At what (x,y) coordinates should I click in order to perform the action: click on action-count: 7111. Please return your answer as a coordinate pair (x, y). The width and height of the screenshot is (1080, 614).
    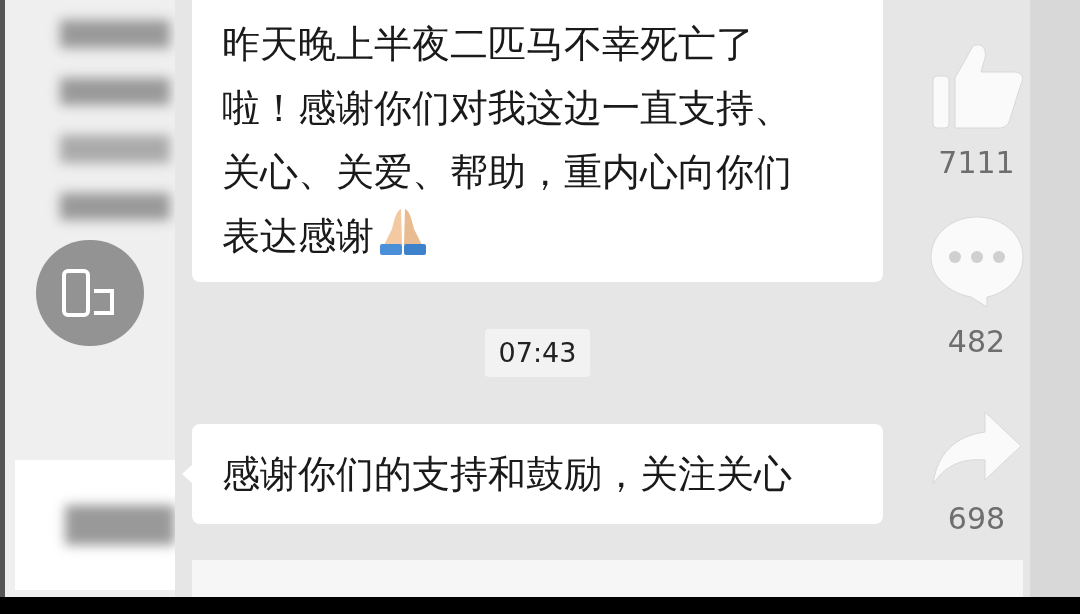
    Looking at the image, I should click on (976, 163).